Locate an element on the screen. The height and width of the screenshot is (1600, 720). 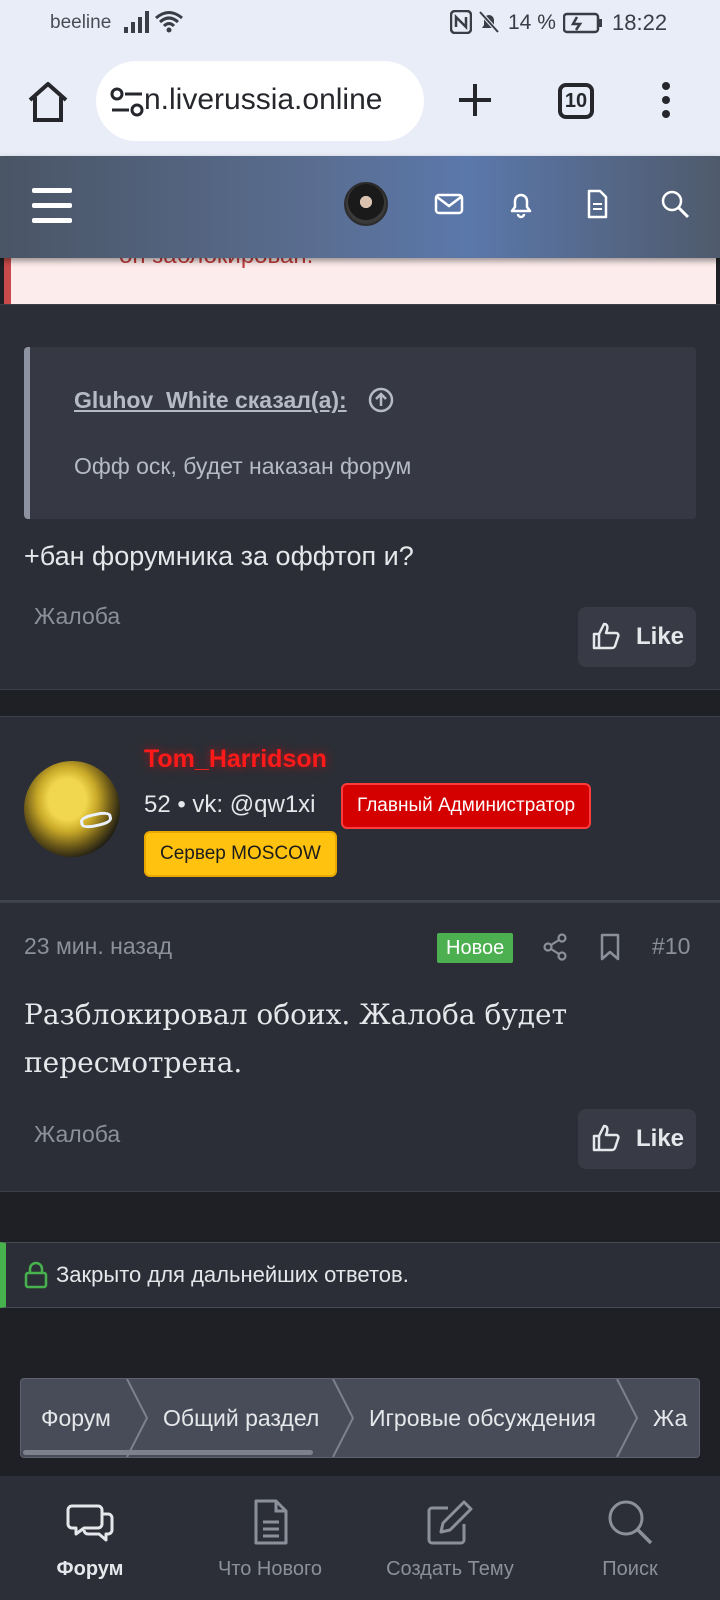
breadcrumb-scrollbar is located at coordinates (168, 1452).